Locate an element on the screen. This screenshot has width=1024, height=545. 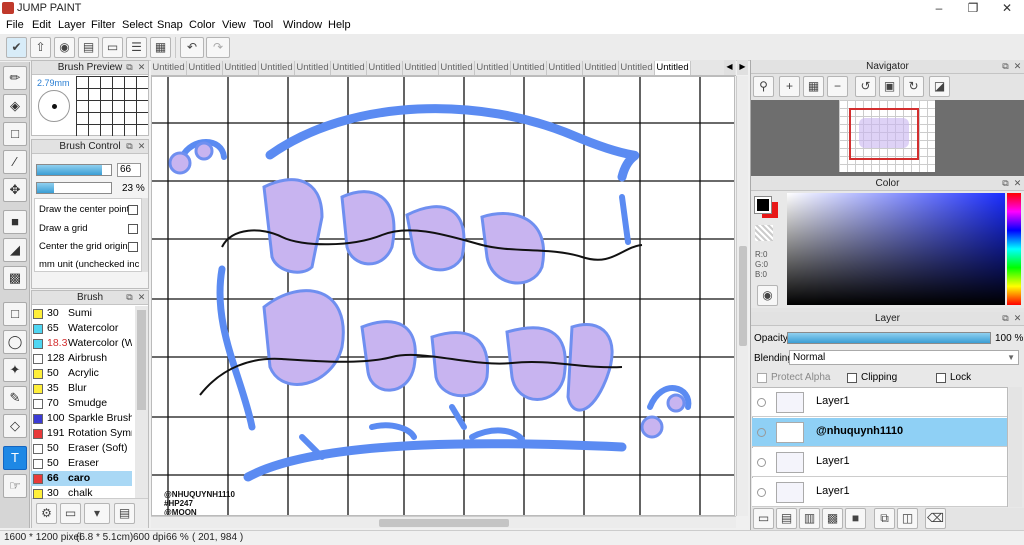
document-icon: ▭ is located at coordinates (112, 47).